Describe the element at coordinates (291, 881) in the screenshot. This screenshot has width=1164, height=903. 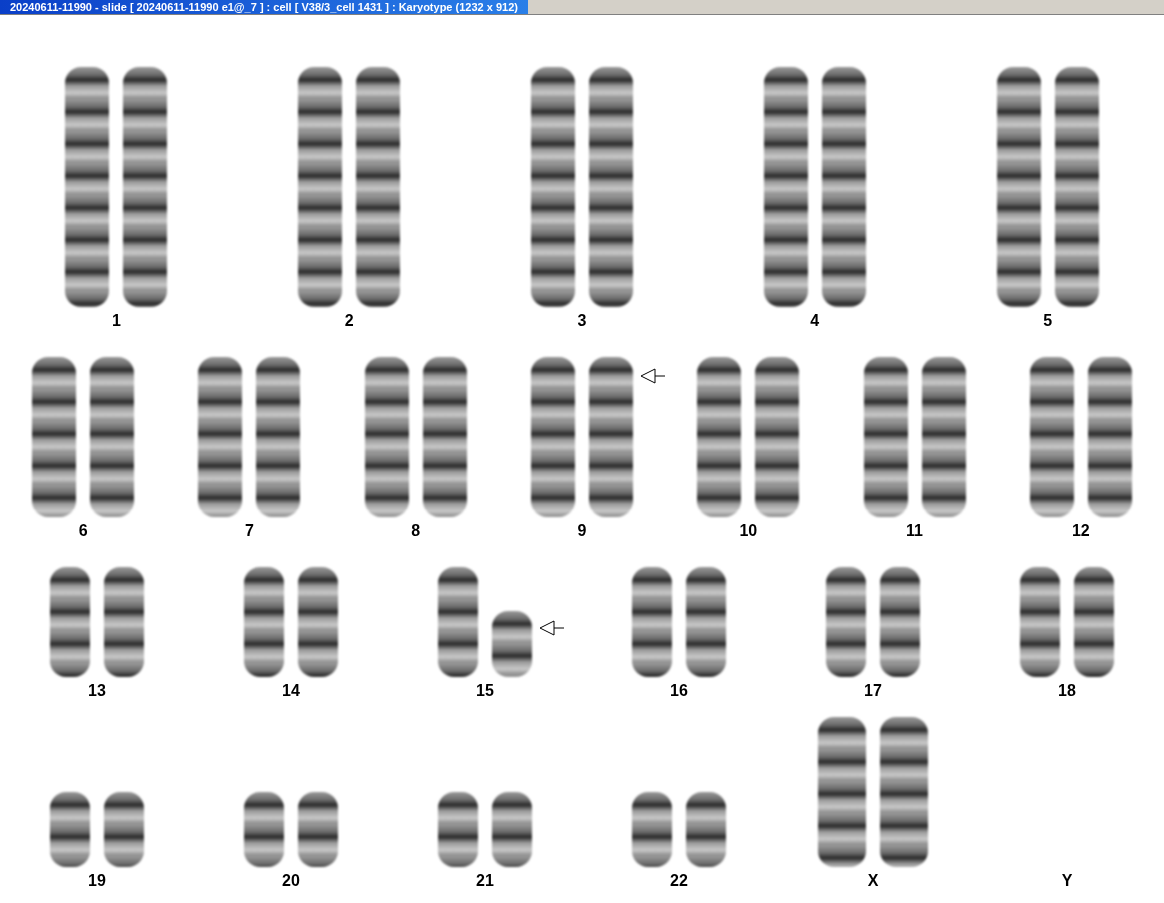
I see `chromosome-number: 20` at that location.